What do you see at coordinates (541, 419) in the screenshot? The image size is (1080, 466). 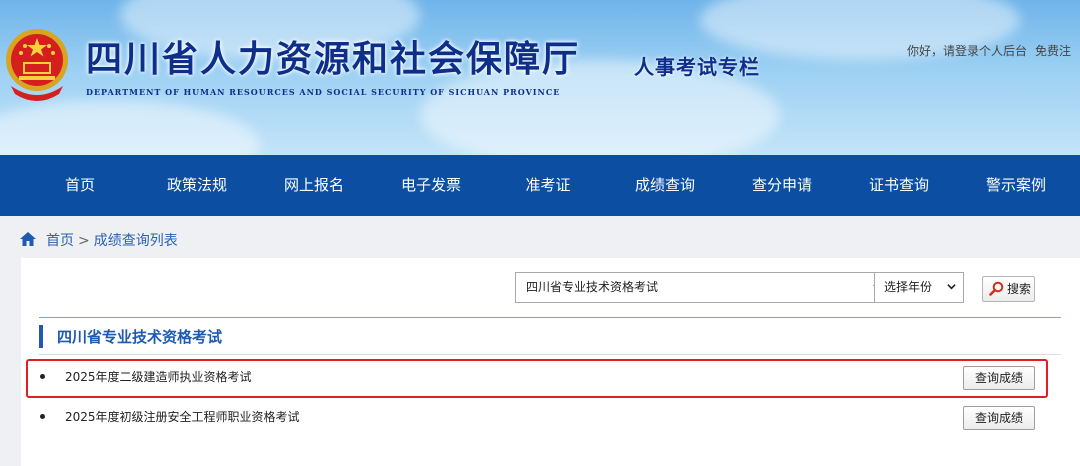 I see `exam-row: 2025年度初级注册安全工程师职业资格考试 查询成绩` at bounding box center [541, 419].